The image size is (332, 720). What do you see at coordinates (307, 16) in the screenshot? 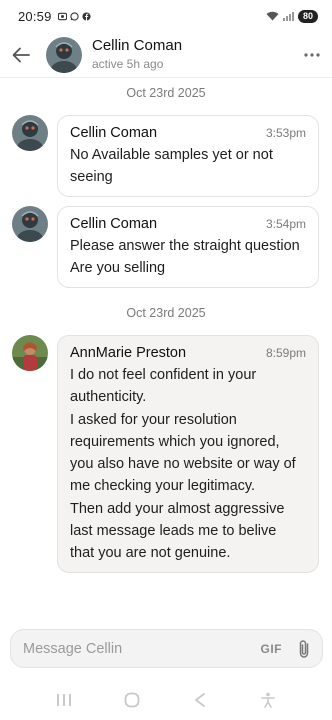
I see `battery-indicator: 80` at bounding box center [307, 16].